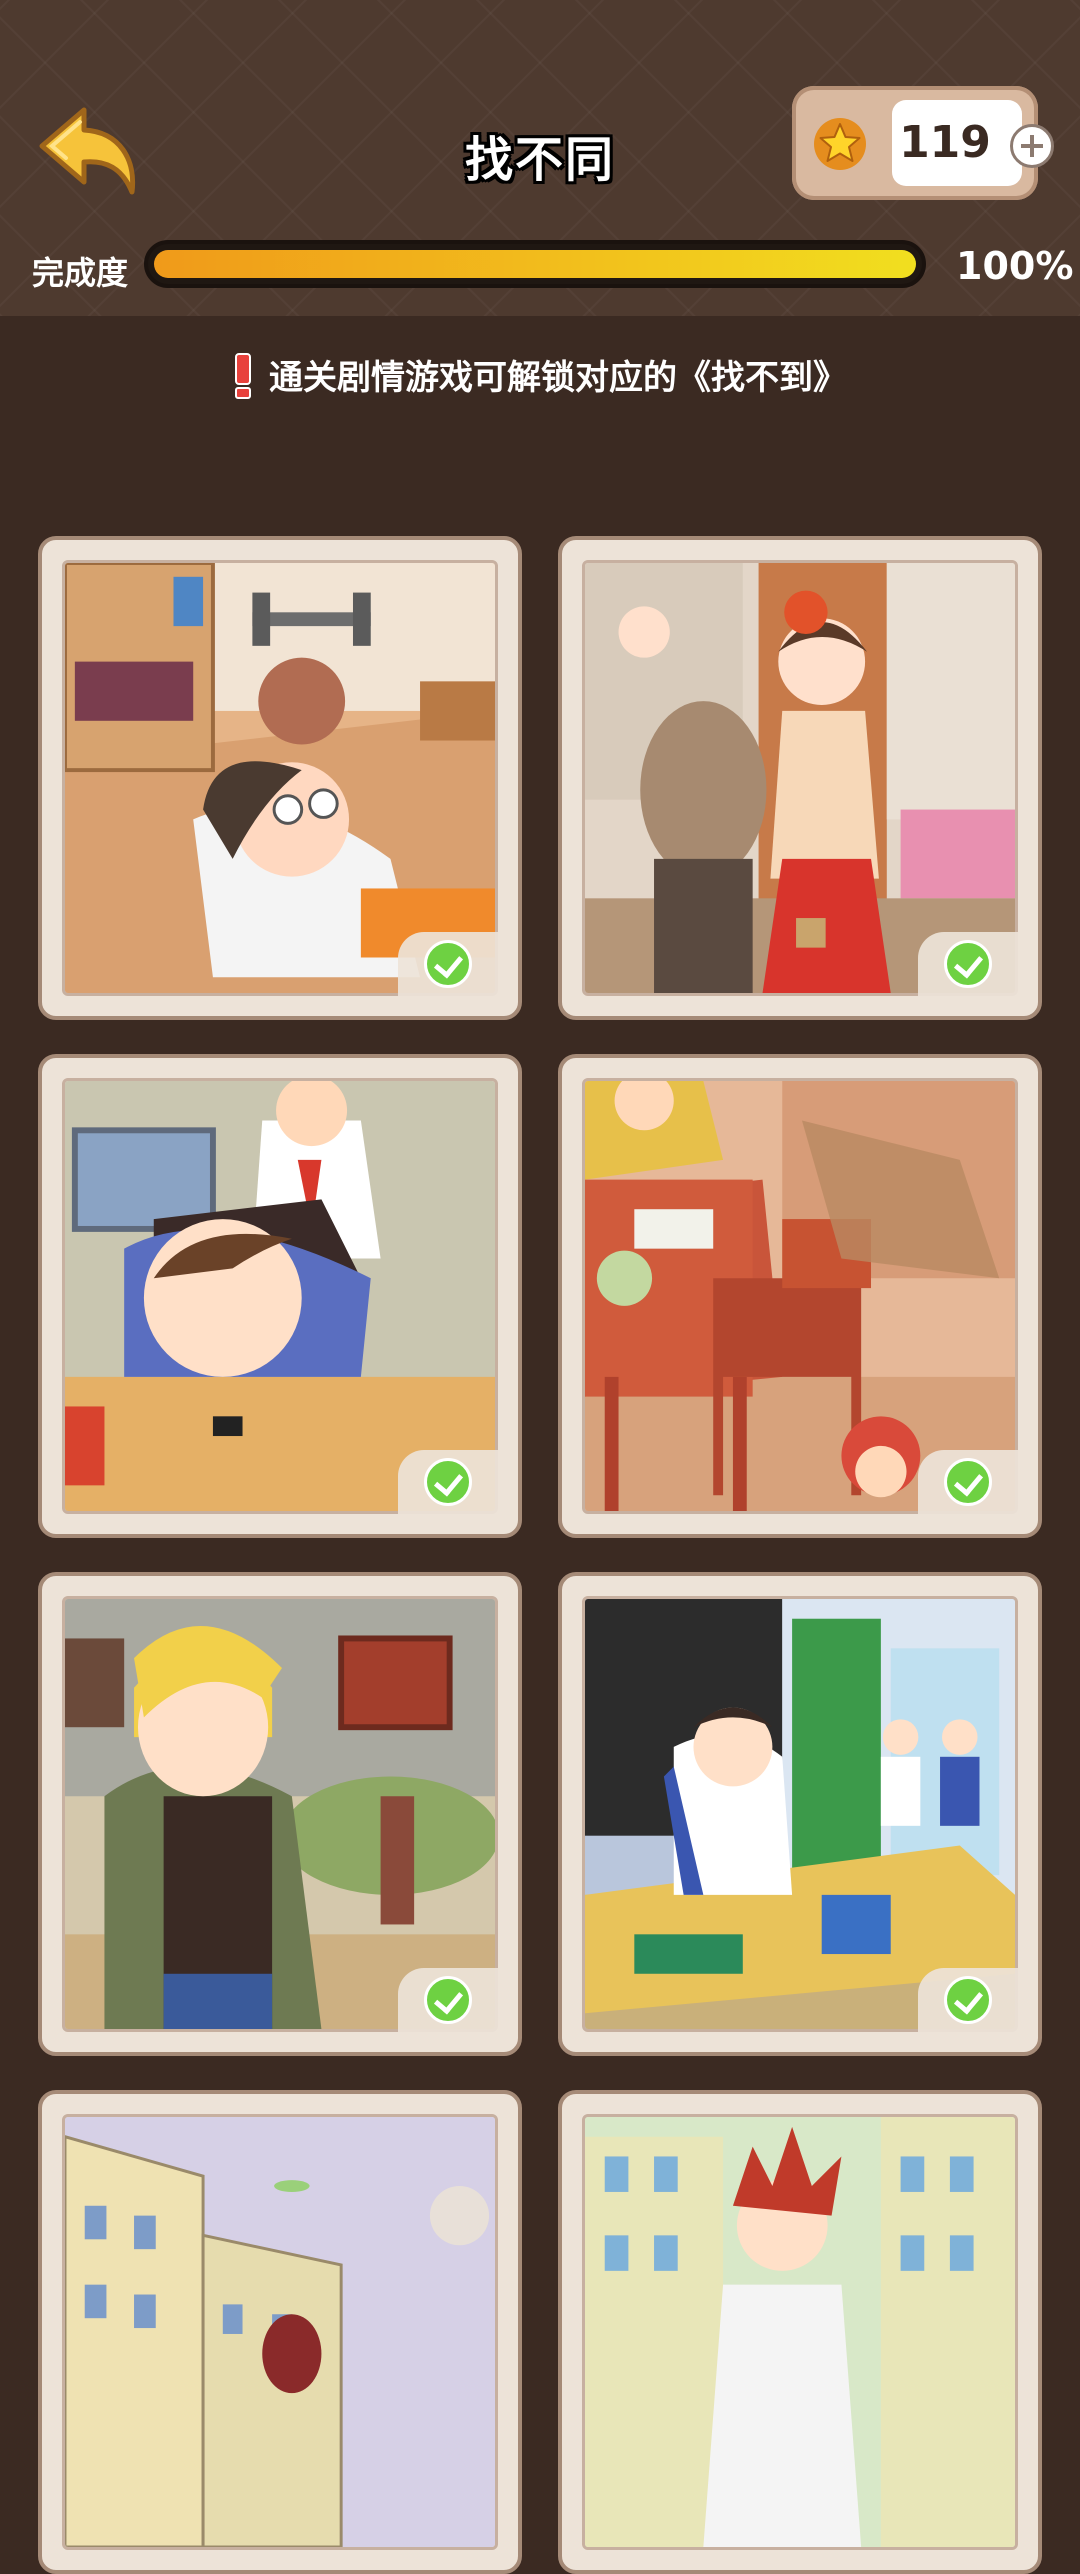 This screenshot has width=1080, height=2574. What do you see at coordinates (243, 375) in the screenshot?
I see `exclamation-icon` at bounding box center [243, 375].